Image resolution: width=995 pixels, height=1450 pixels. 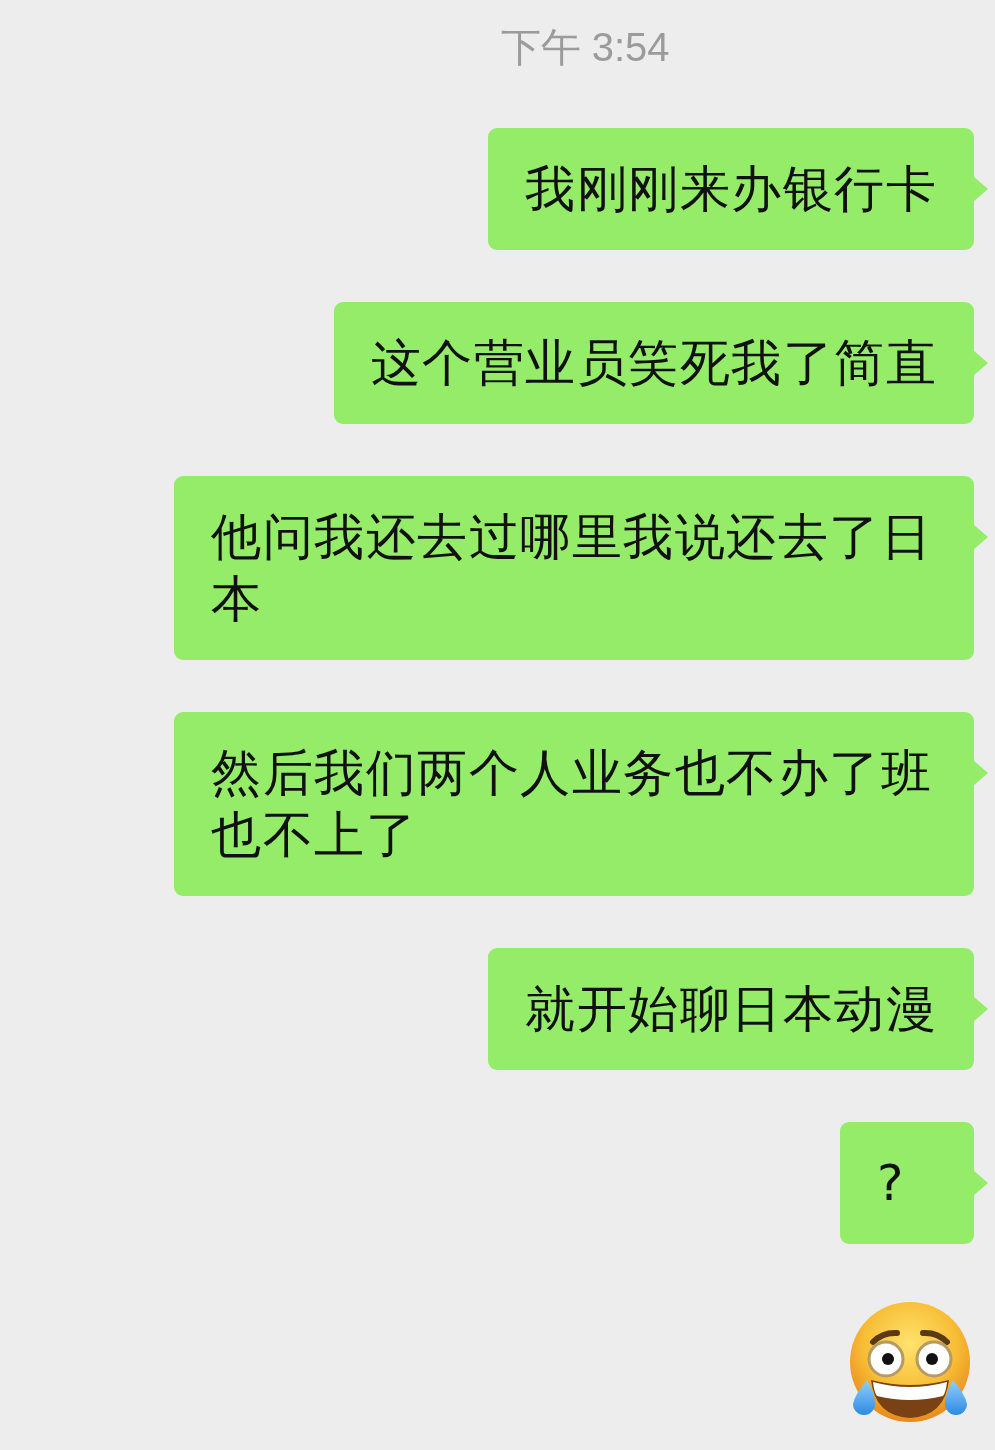 What do you see at coordinates (581, 804) in the screenshot?
I see `message-bubble: 然后我们两个人业务也不办了班也不上了` at bounding box center [581, 804].